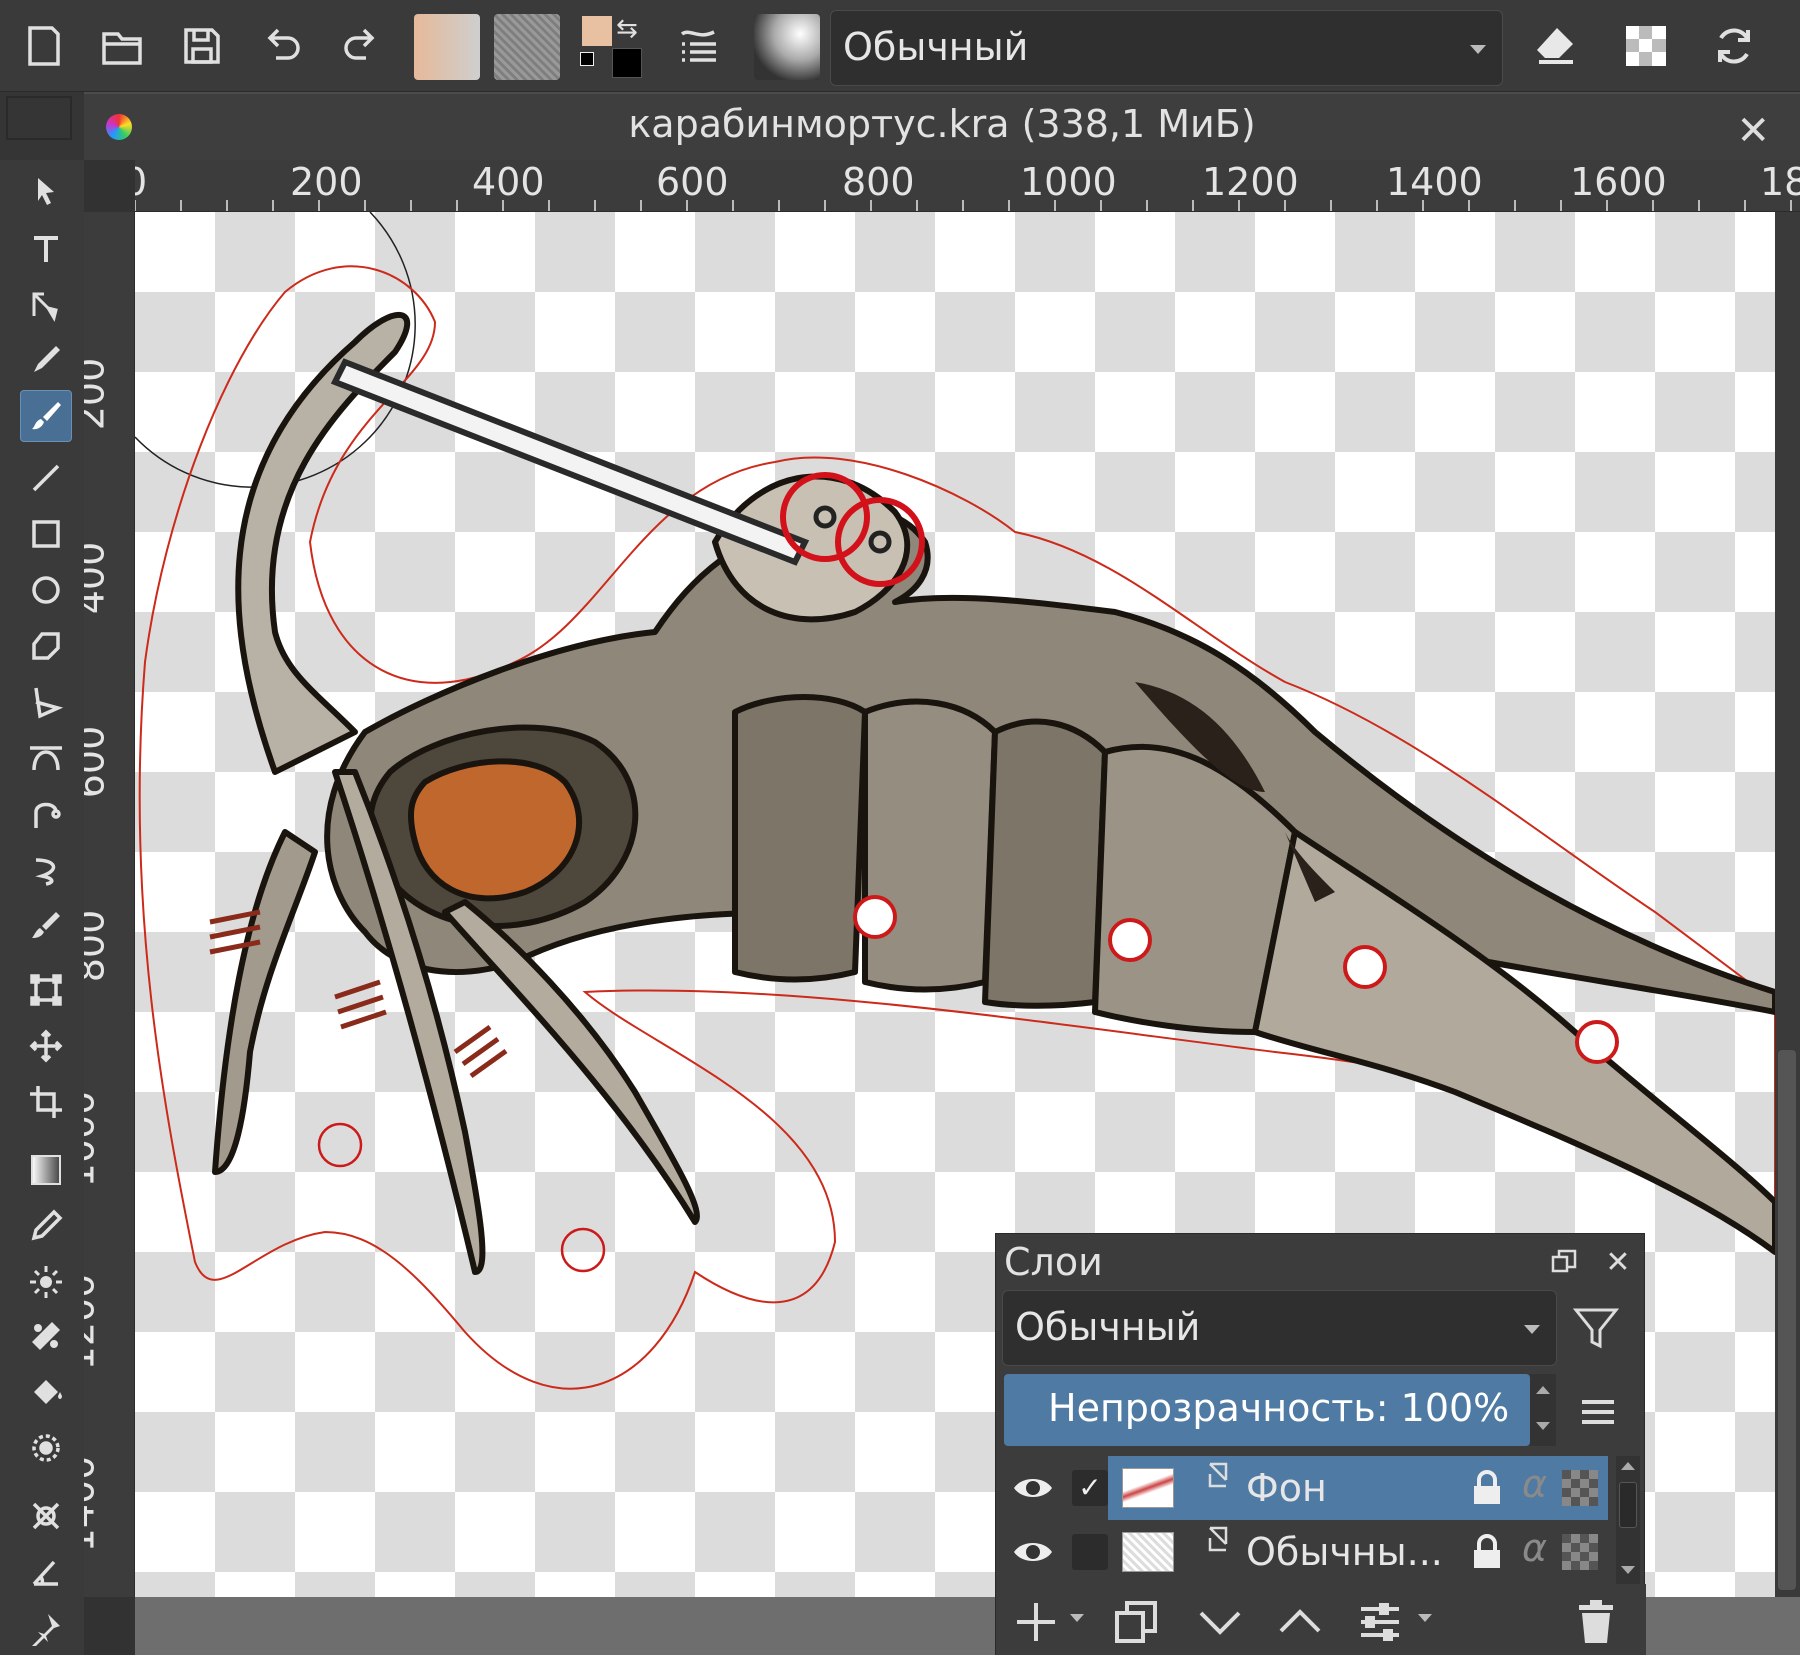 This screenshot has height=1655, width=1800. I want to click on polyline-tool-icon, so click(46, 702).